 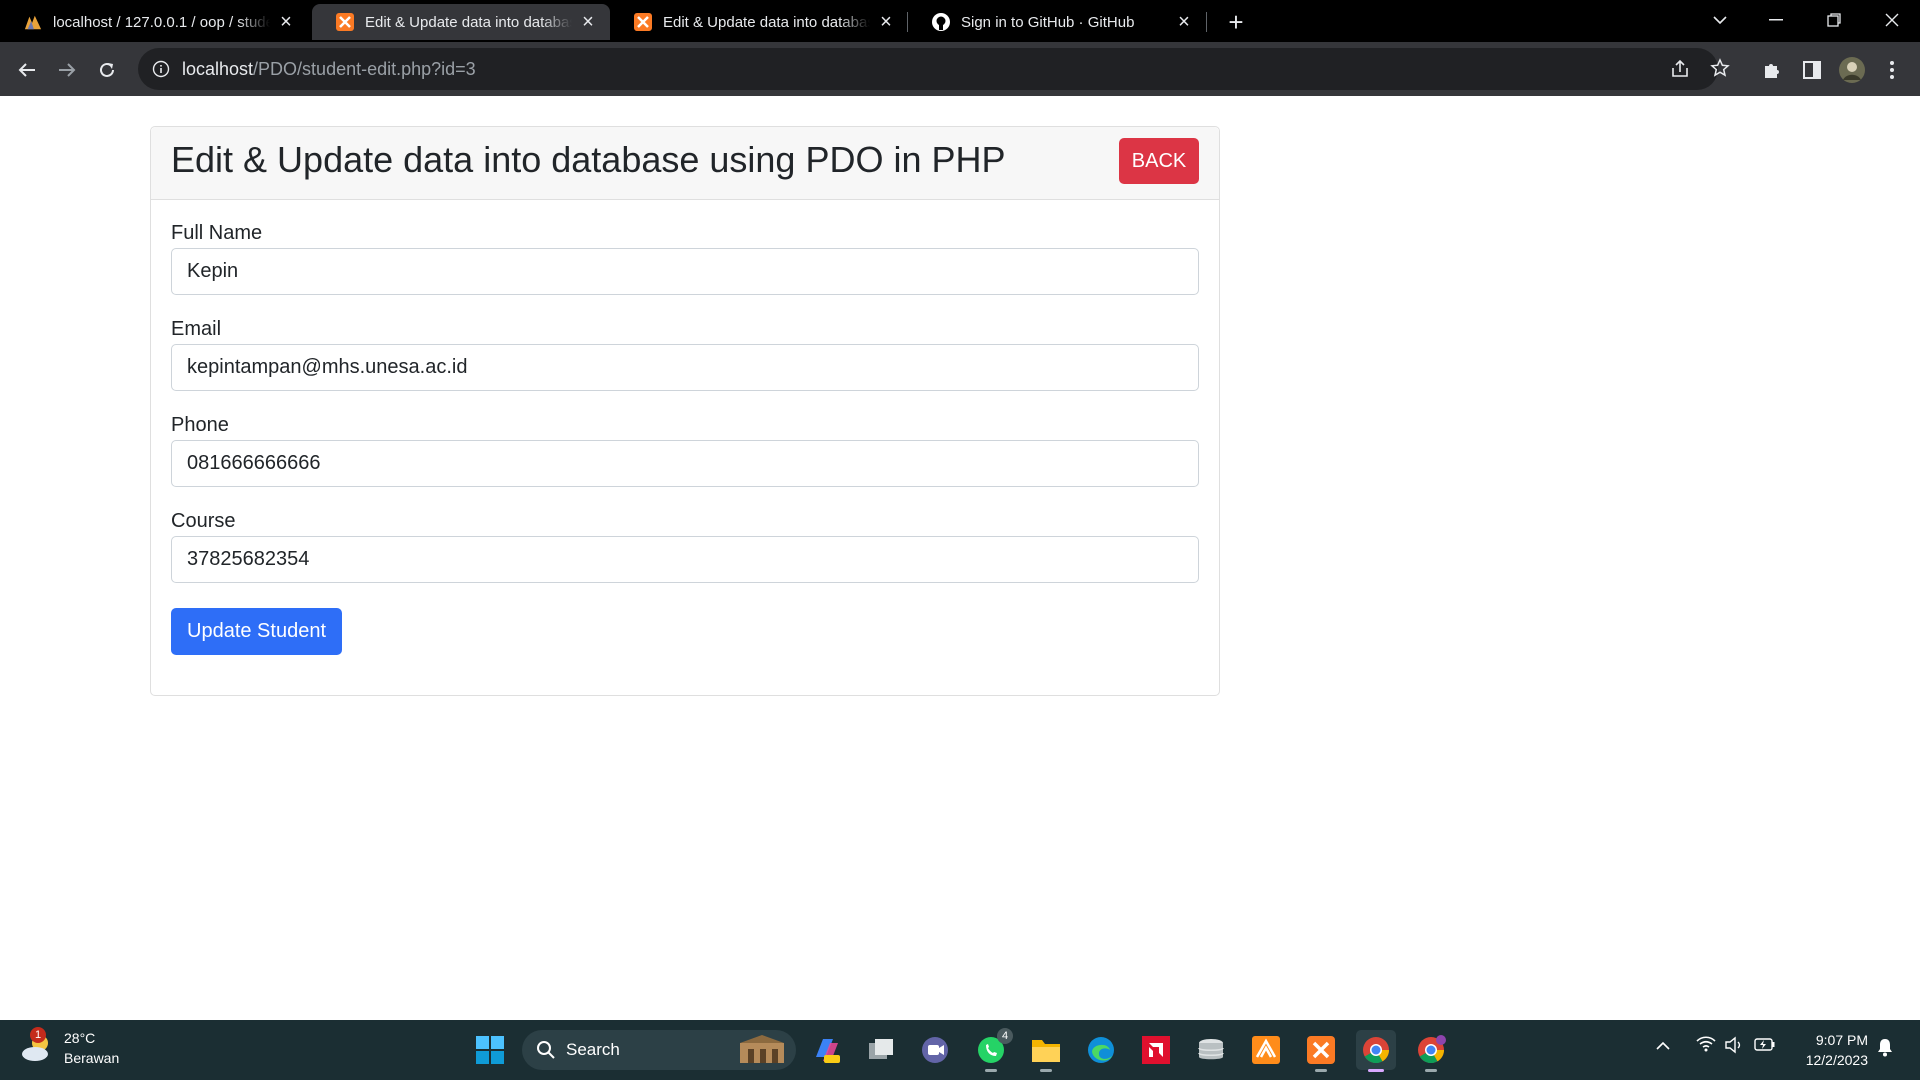 What do you see at coordinates (1776, 20) in the screenshot?
I see `minimize-icon` at bounding box center [1776, 20].